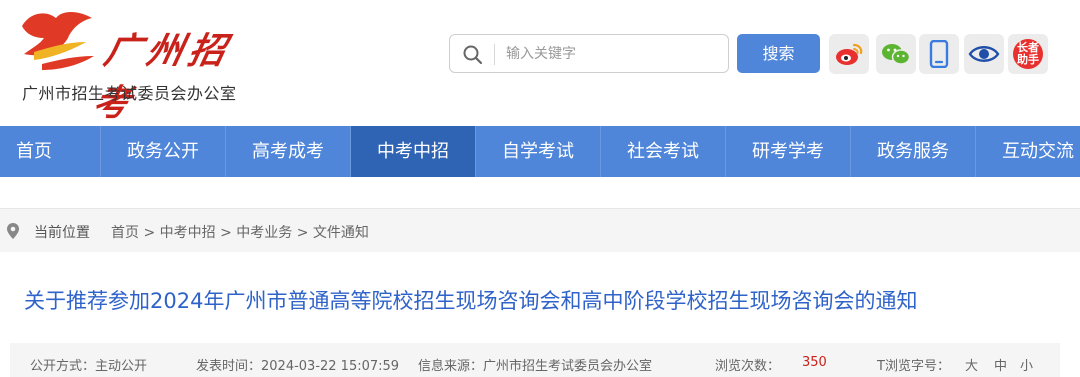 Image resolution: width=1080 pixels, height=377 pixels. I want to click on nav-item-gaokao: 高考成考, so click(288, 151).